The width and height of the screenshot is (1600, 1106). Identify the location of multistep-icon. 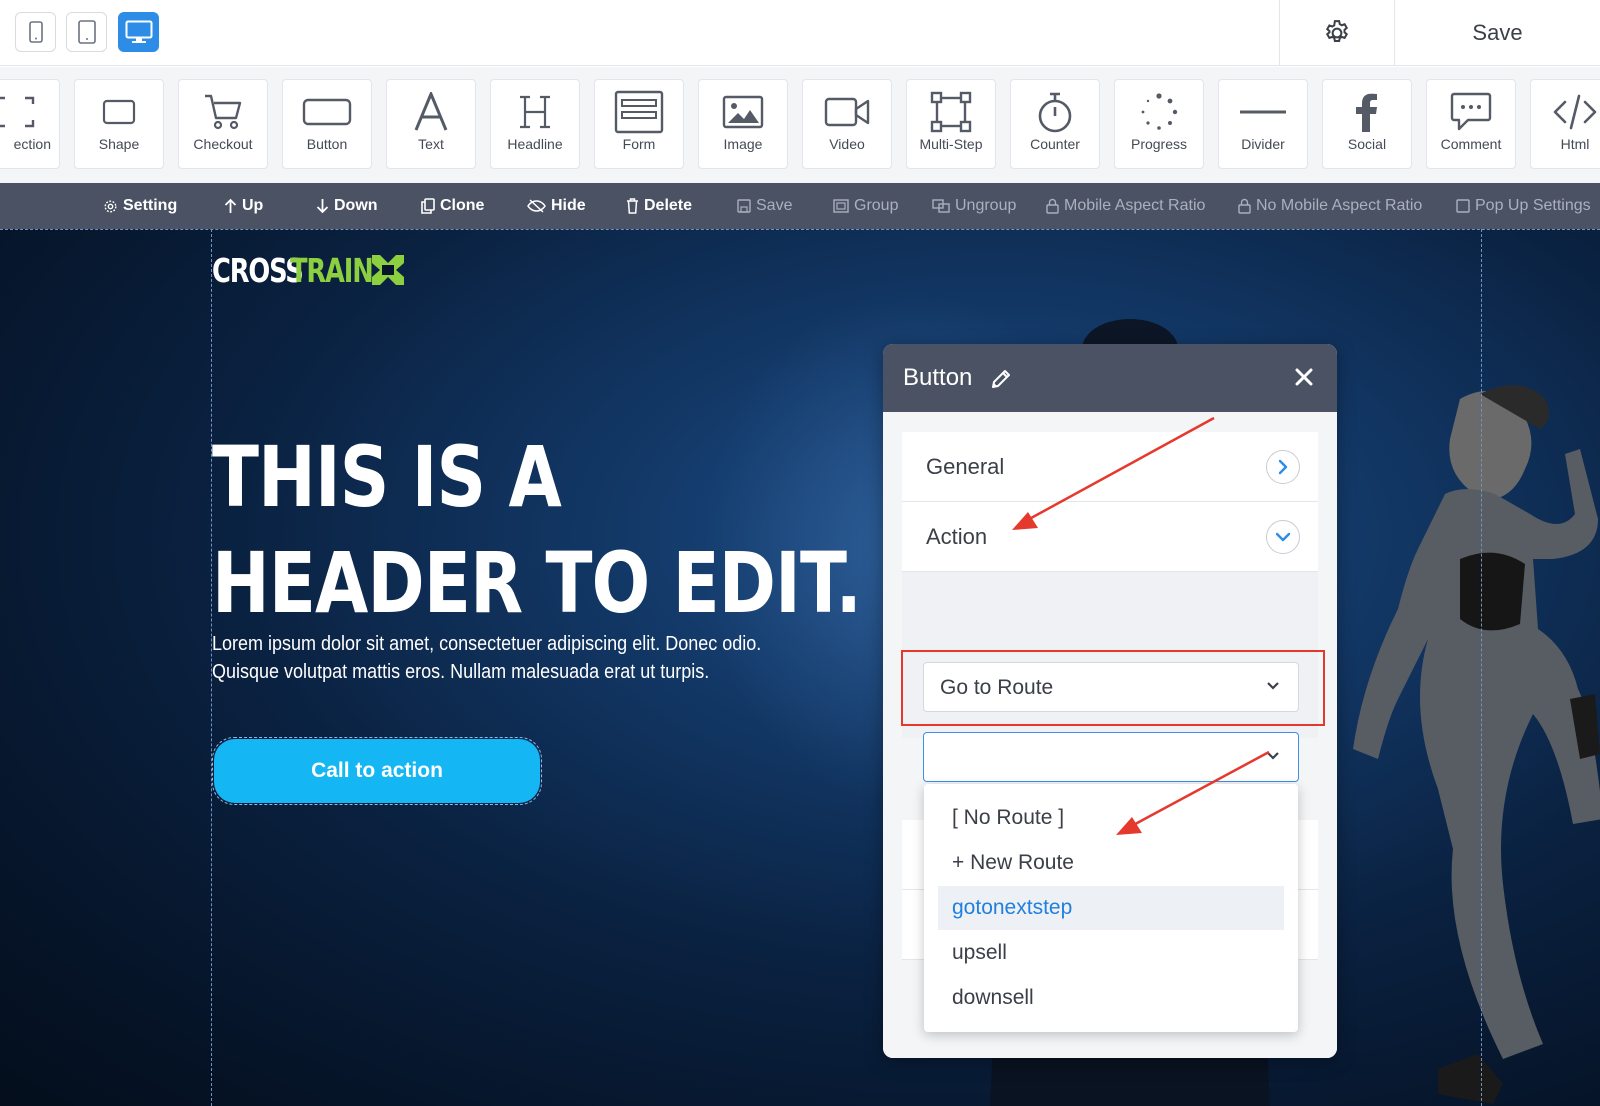
(951, 112).